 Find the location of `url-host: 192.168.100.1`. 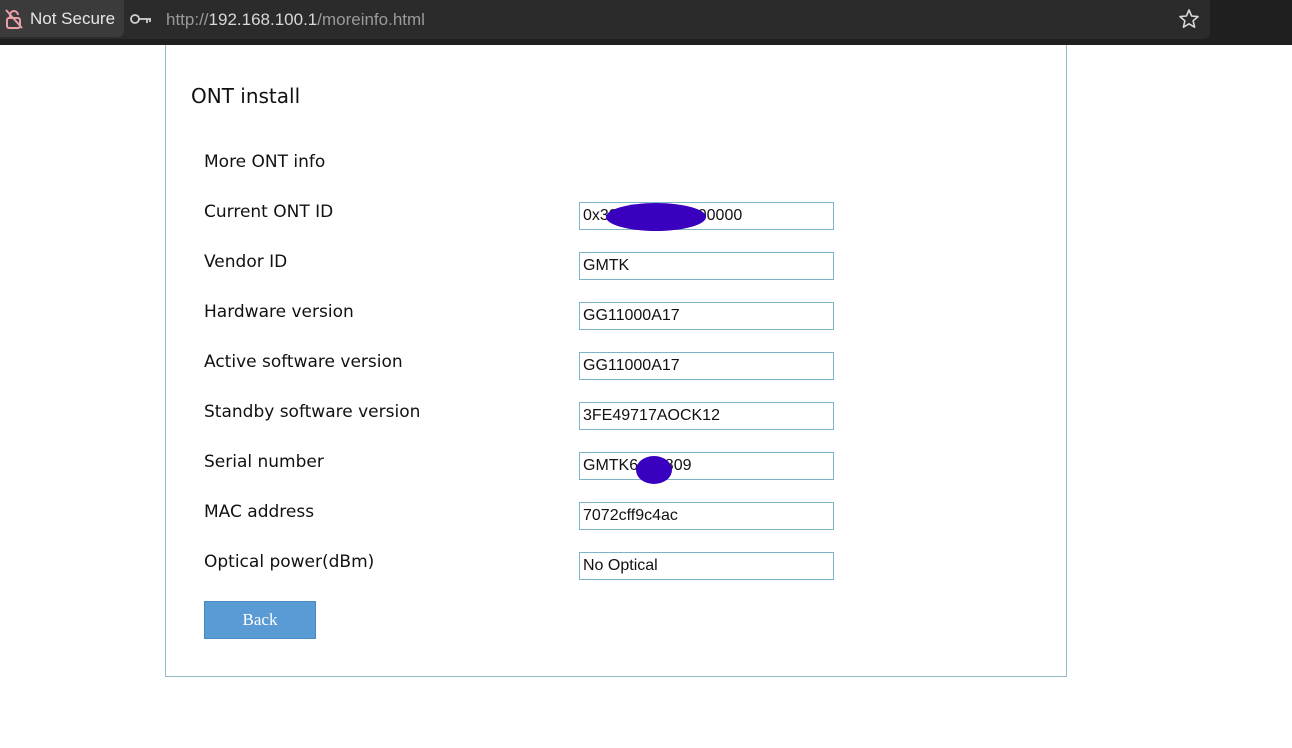

url-host: 192.168.100.1 is located at coordinates (263, 19).